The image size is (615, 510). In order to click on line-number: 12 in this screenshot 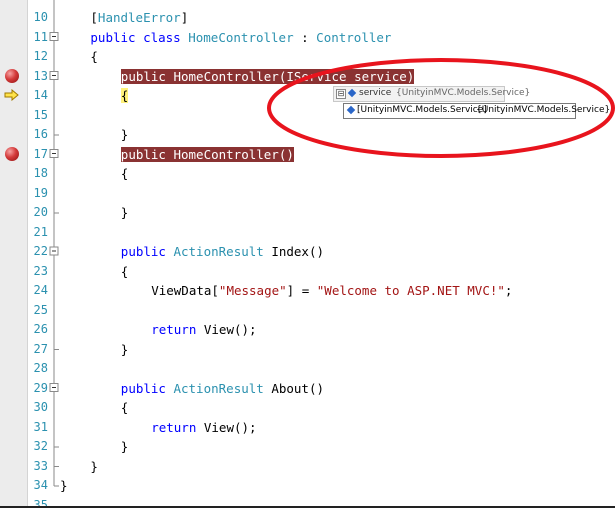, I will do `click(40, 56)`.